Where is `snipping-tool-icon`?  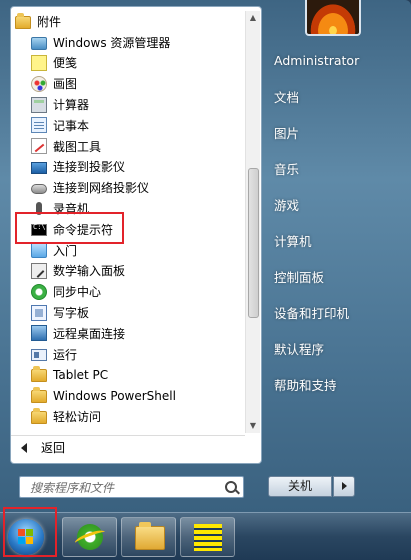 snipping-tool-icon is located at coordinates (39, 146).